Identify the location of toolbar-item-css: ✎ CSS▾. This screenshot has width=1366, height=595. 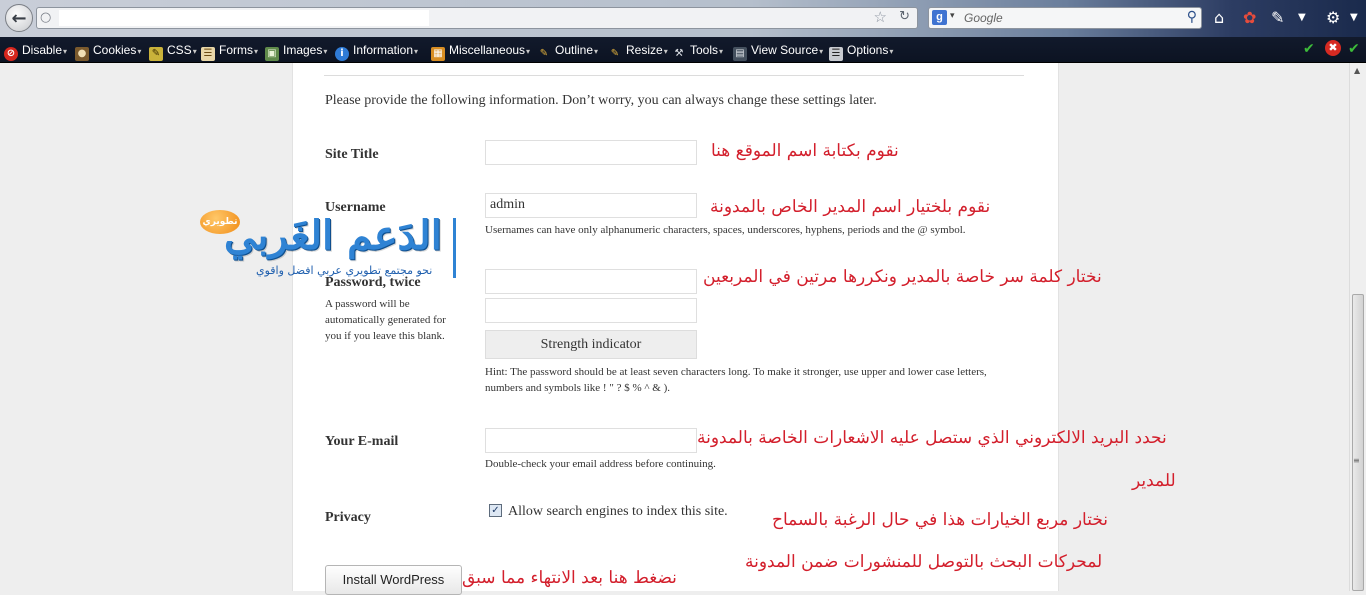
(173, 51).